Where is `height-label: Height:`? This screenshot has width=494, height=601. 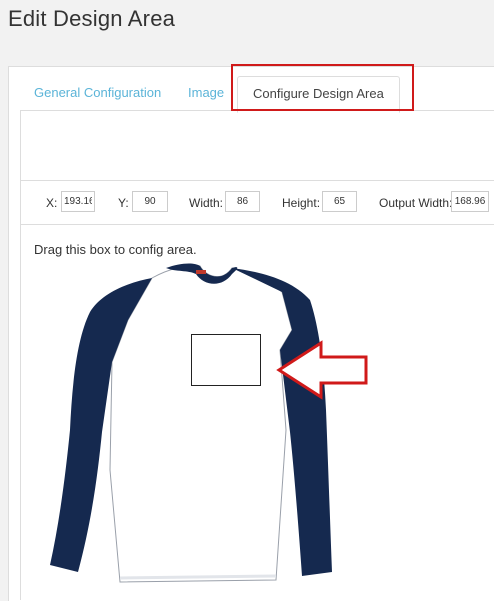 height-label: Height: is located at coordinates (301, 203).